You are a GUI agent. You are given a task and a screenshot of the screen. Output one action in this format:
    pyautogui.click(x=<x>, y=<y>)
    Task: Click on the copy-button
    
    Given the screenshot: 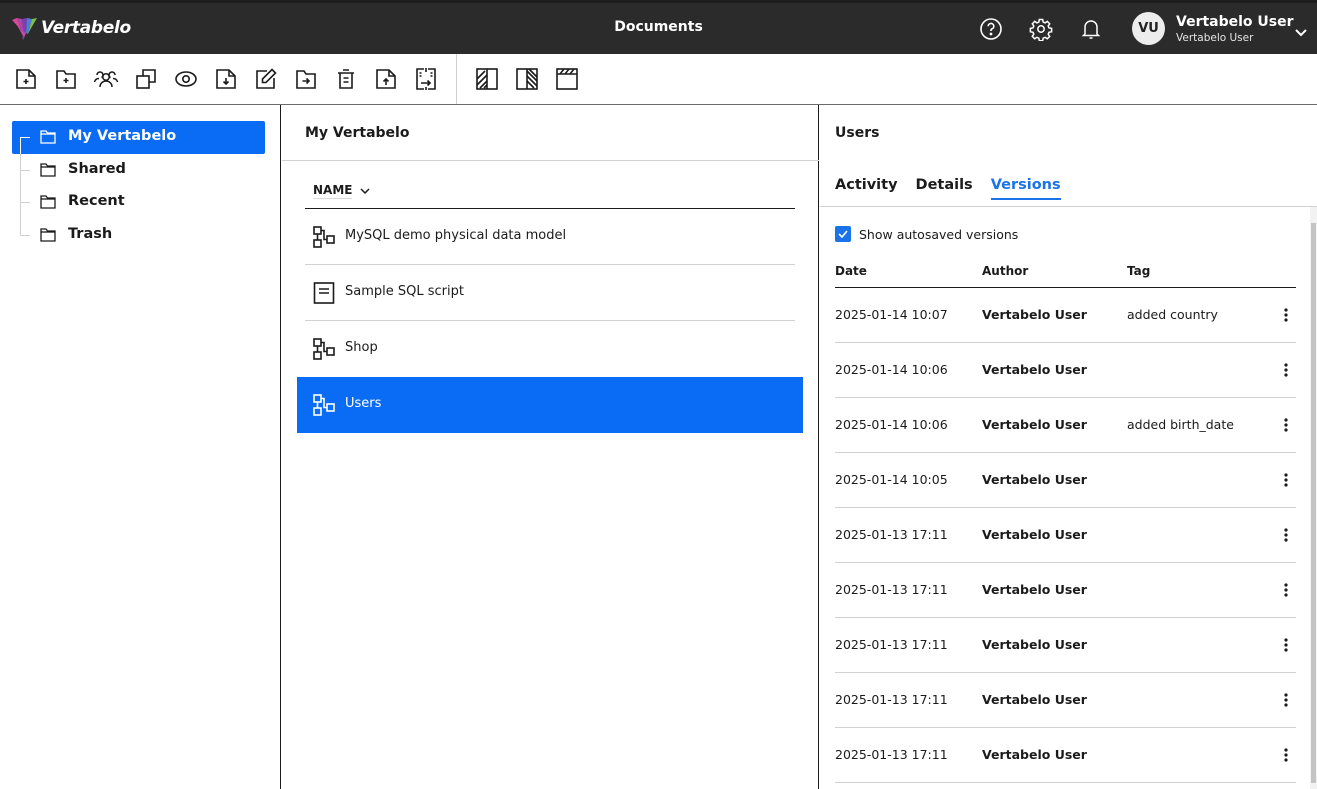 What is the action you would take?
    pyautogui.click(x=146, y=79)
    